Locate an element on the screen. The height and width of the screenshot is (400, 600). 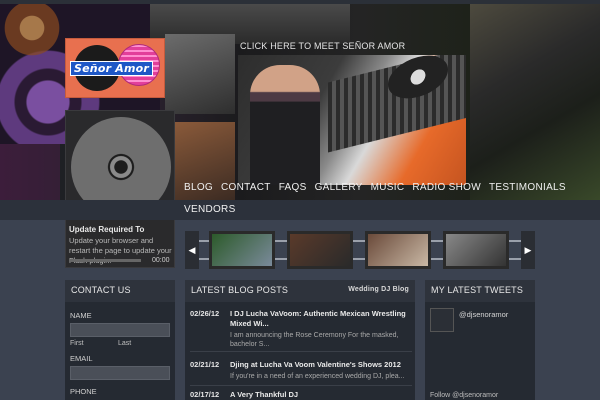
meet-senor-amor-link: CLICK HERE TO MEET SEÑOR AMOR is located at coordinates (322, 46).